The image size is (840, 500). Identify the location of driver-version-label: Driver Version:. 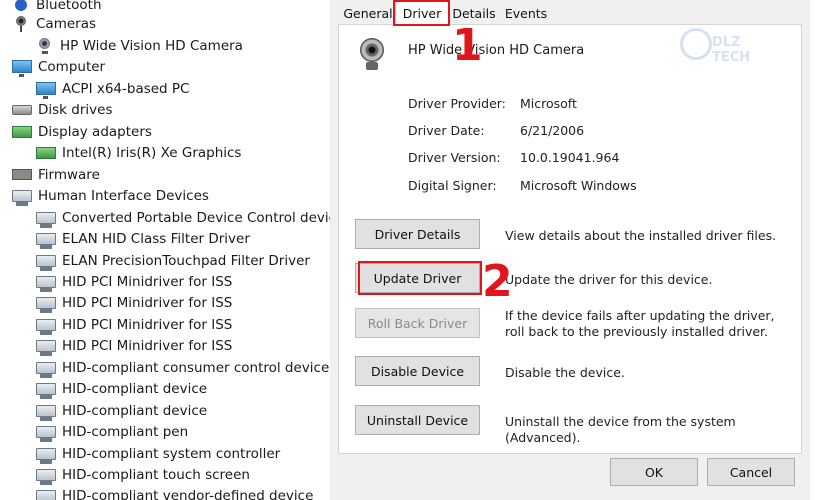
(454, 157).